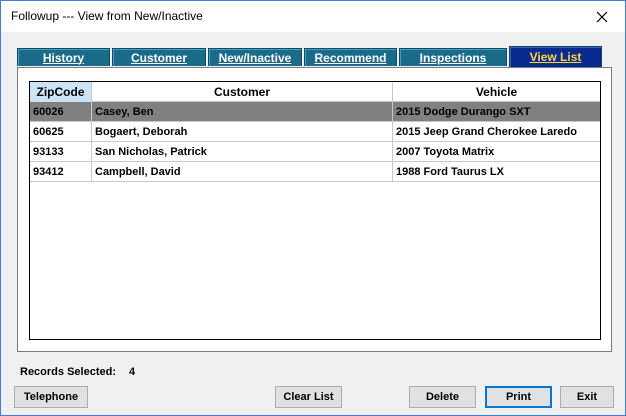 This screenshot has height=416, width=626. What do you see at coordinates (587, 397) in the screenshot?
I see `exit-button: Exit` at bounding box center [587, 397].